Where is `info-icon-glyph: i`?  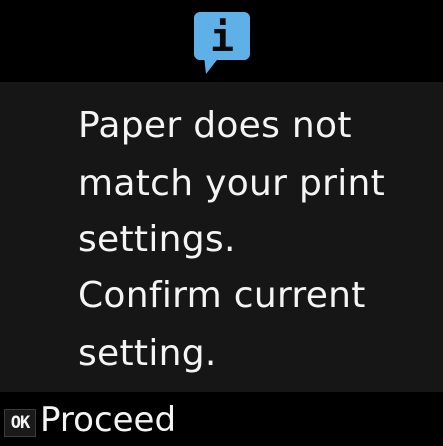 info-icon-glyph: i is located at coordinates (222, 38).